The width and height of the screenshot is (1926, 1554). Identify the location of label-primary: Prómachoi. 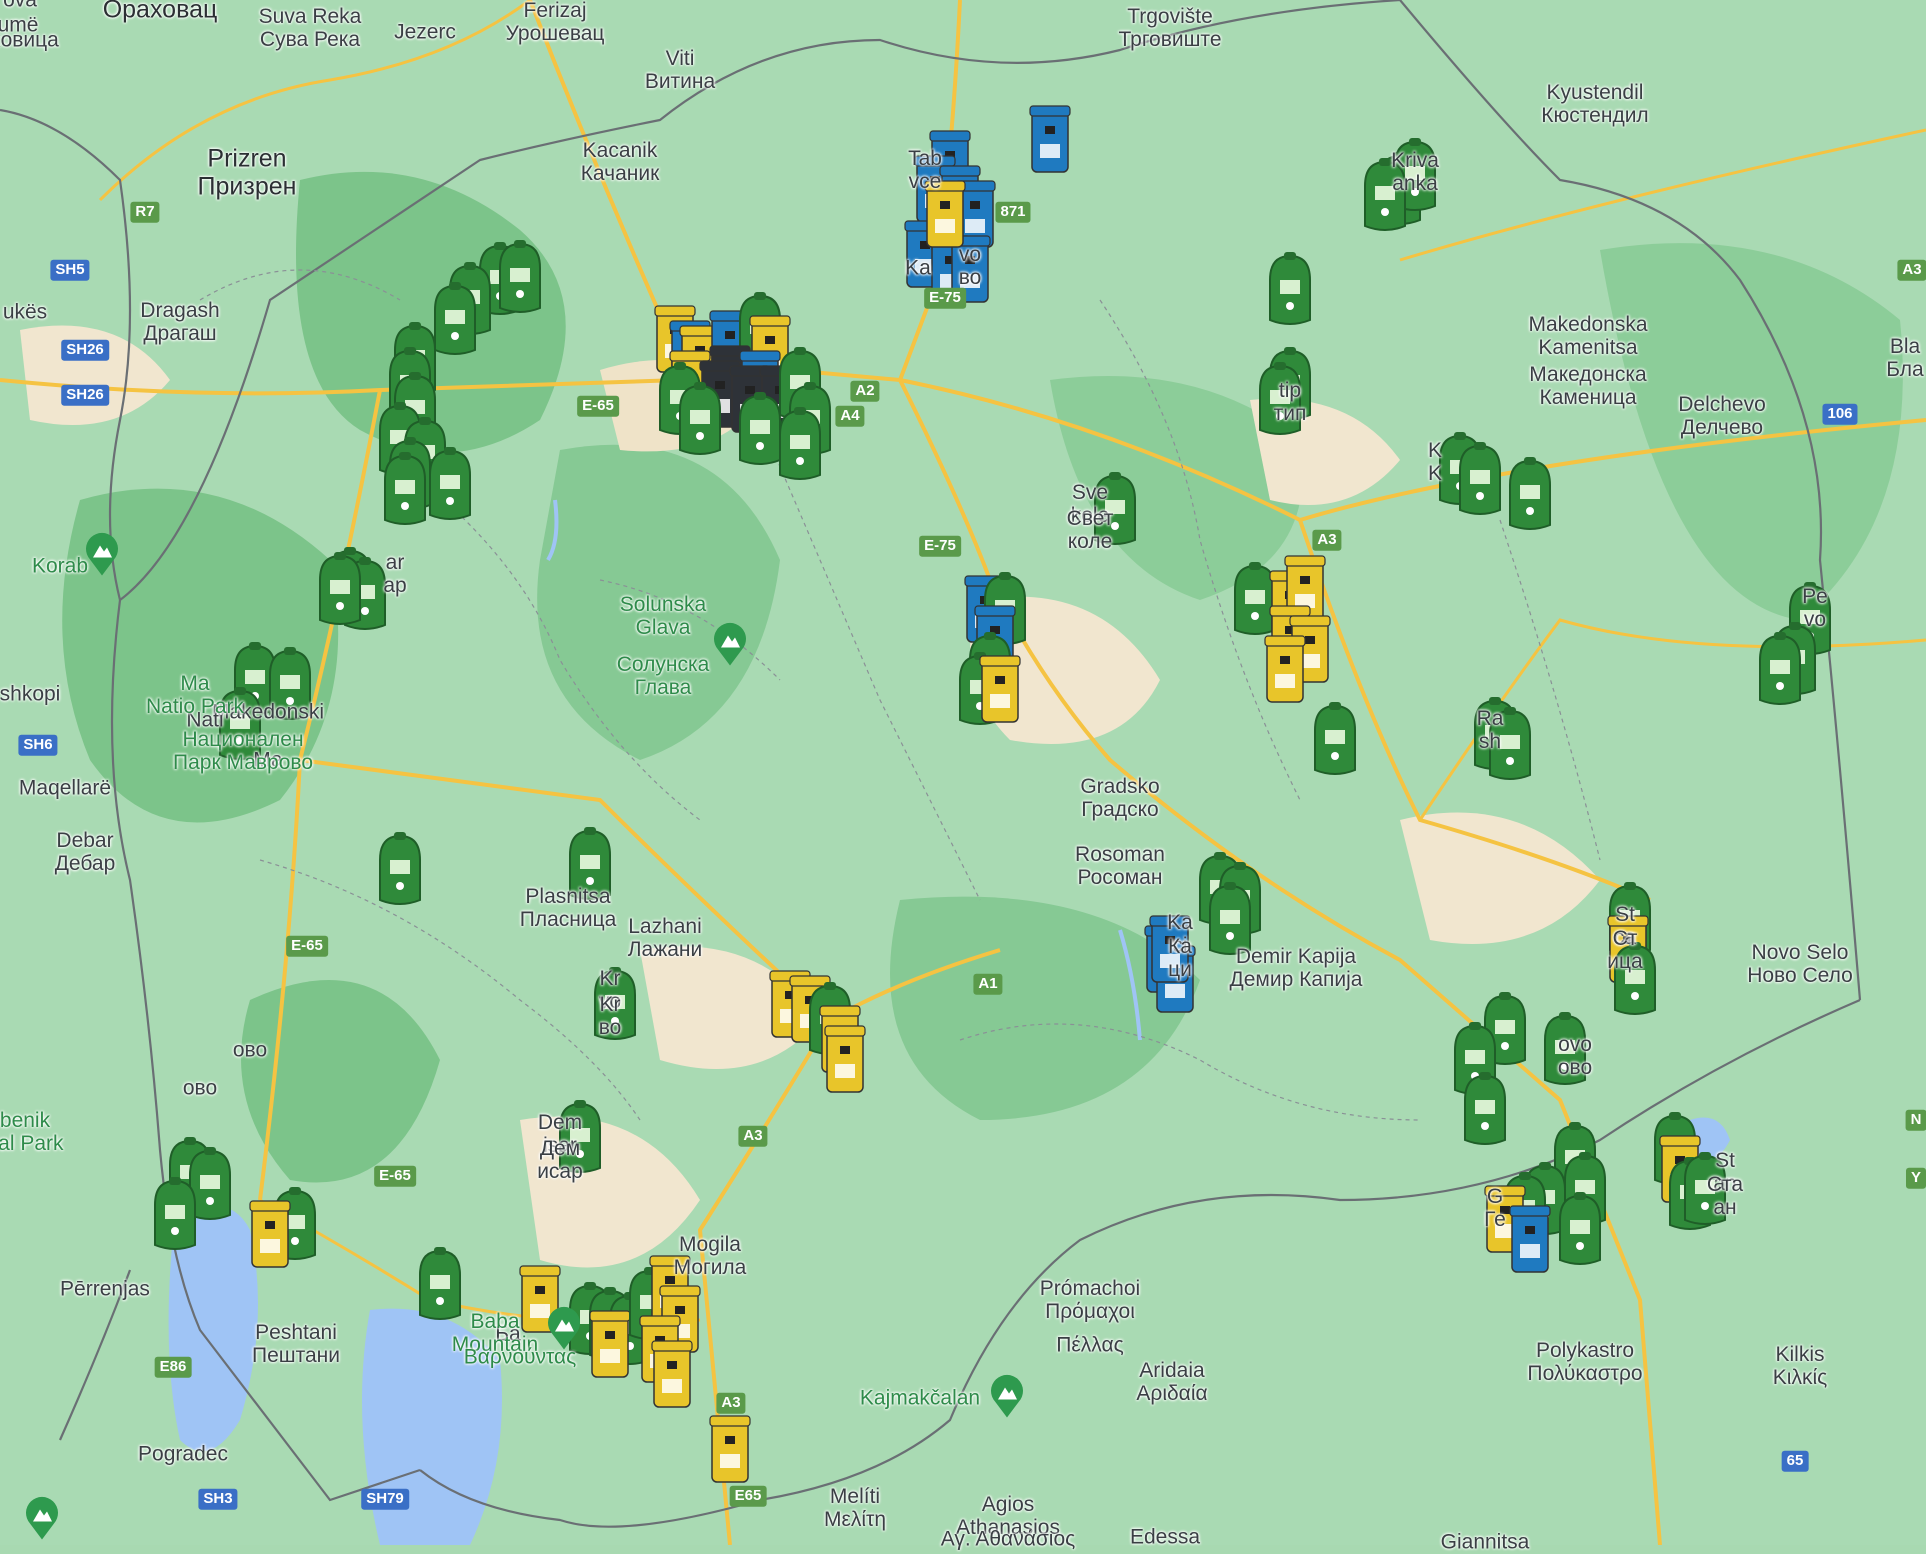
(1090, 1288).